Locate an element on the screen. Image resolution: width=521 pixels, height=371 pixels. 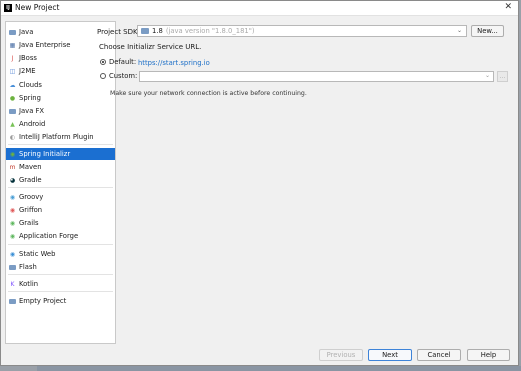
plugin-icon: ◐ is located at coordinates (12, 137).